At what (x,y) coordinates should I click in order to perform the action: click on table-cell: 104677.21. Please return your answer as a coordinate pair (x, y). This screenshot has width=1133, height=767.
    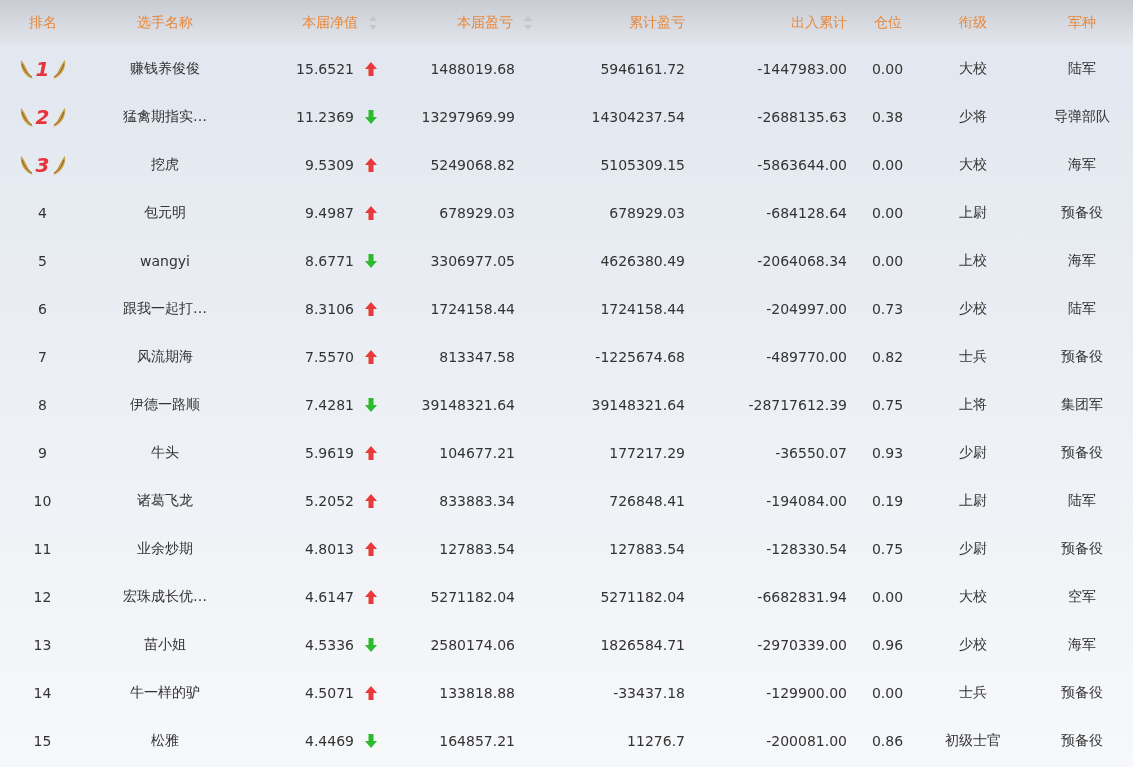
    Looking at the image, I should click on (477, 453).